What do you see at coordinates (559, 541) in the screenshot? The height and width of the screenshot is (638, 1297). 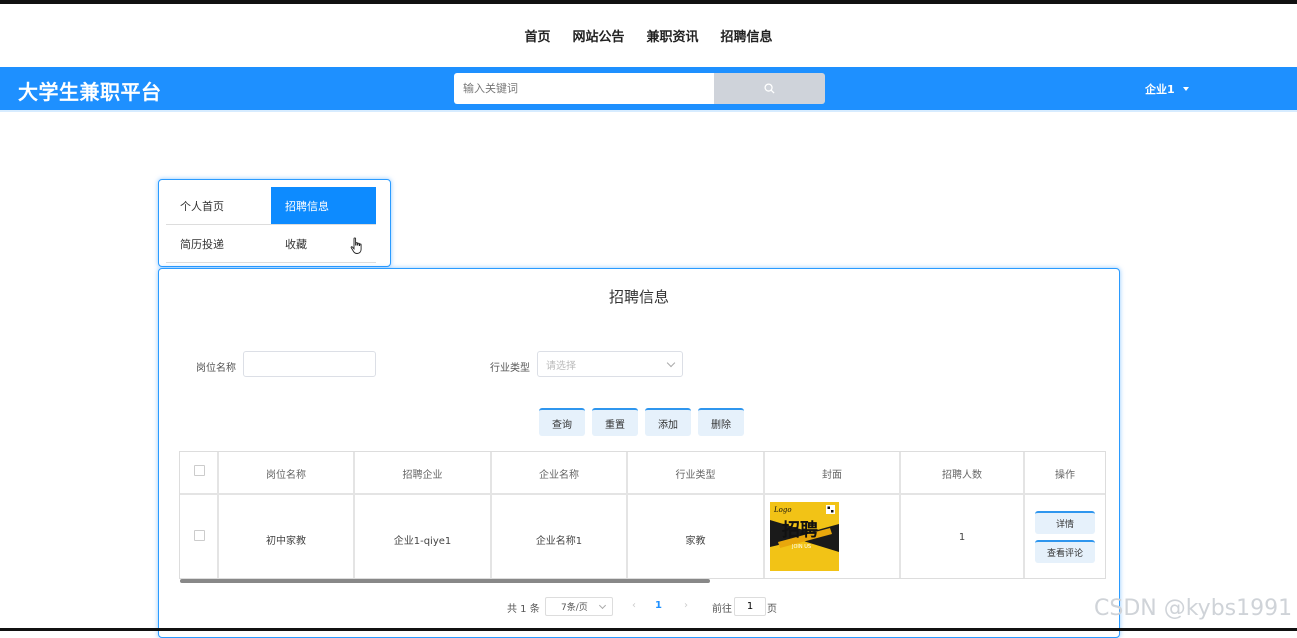 I see `cell-company-name: 企业名称1` at bounding box center [559, 541].